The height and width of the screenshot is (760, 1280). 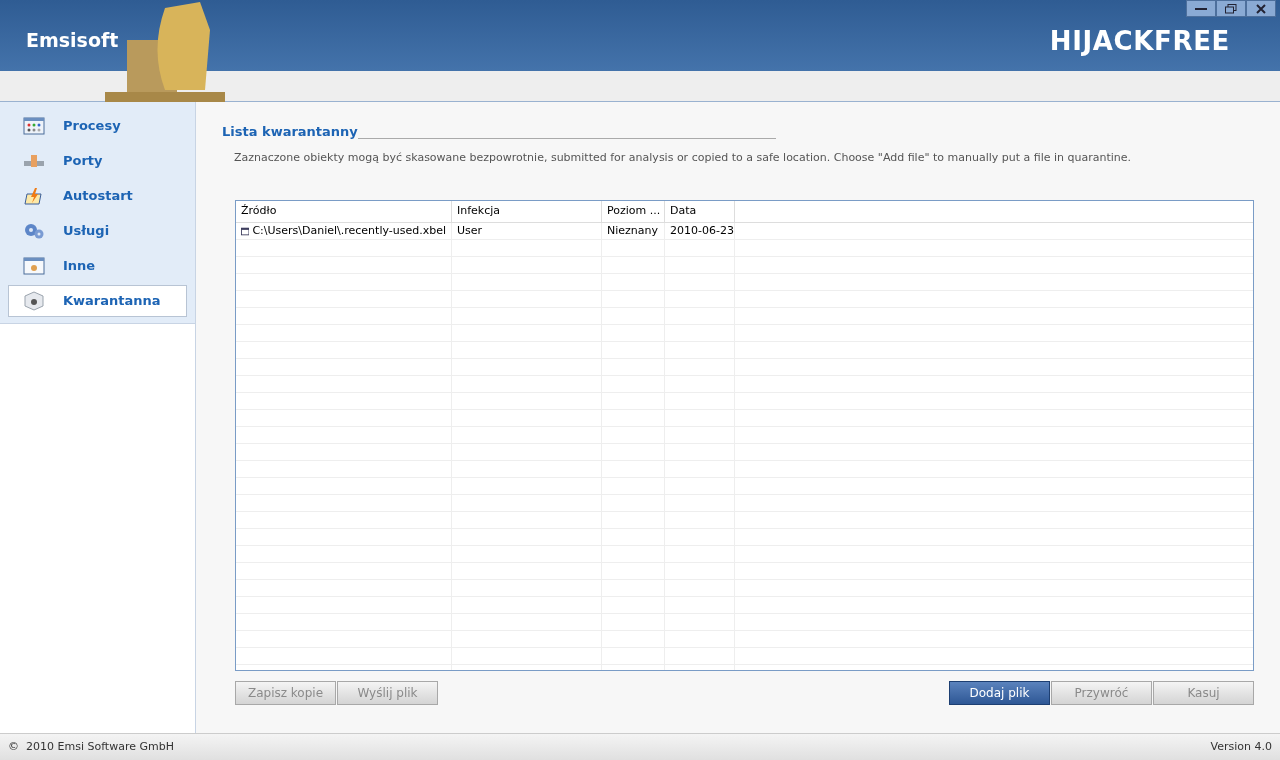 What do you see at coordinates (91, 746) in the screenshot?
I see `copyright-text: © 2010 Emsi Software GmbH` at bounding box center [91, 746].